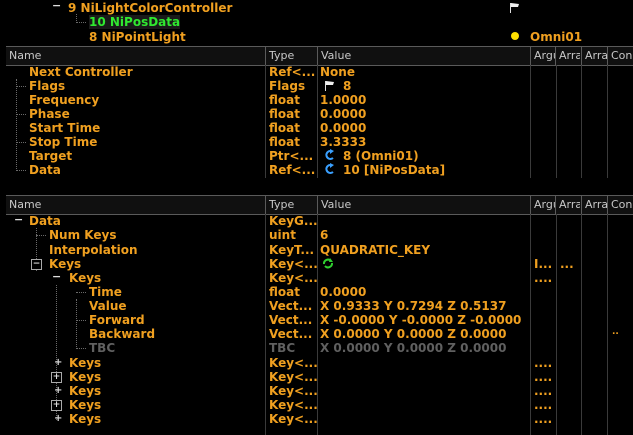 The image size is (633, 435). I want to click on table-row: Interpolation KeyT... QUADRATIC_KEY, so click(316, 250).